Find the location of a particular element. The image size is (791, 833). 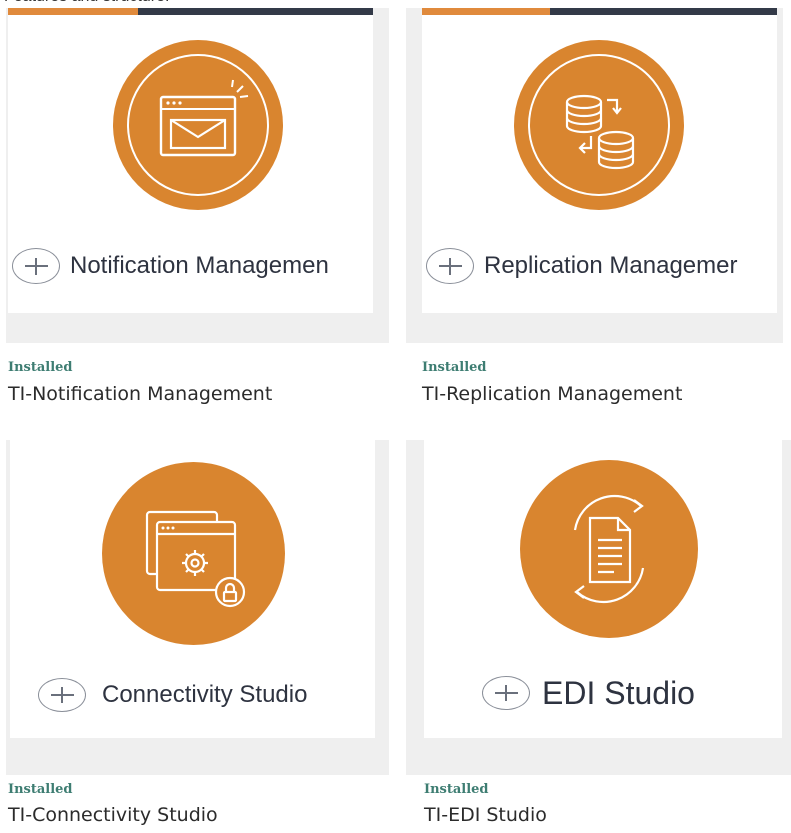

tile-title: TI-Replication Management is located at coordinates (552, 394).